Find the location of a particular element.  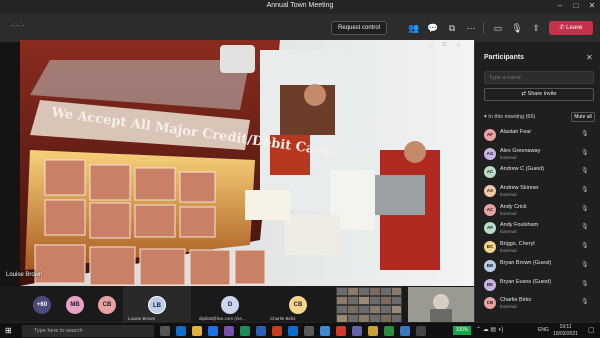

file-explorer-icon is located at coordinates (197, 331).